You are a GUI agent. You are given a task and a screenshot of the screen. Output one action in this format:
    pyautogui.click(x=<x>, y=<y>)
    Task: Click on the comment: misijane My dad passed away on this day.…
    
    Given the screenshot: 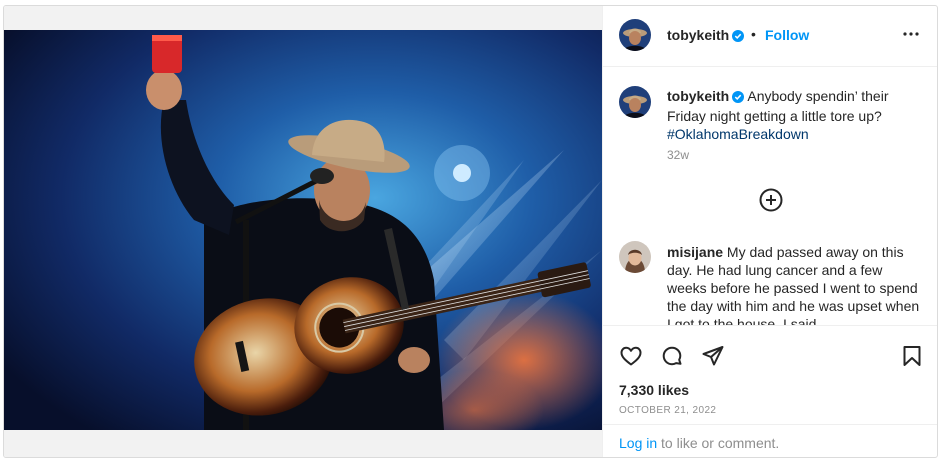 What is the action you would take?
    pyautogui.click(x=795, y=284)
    